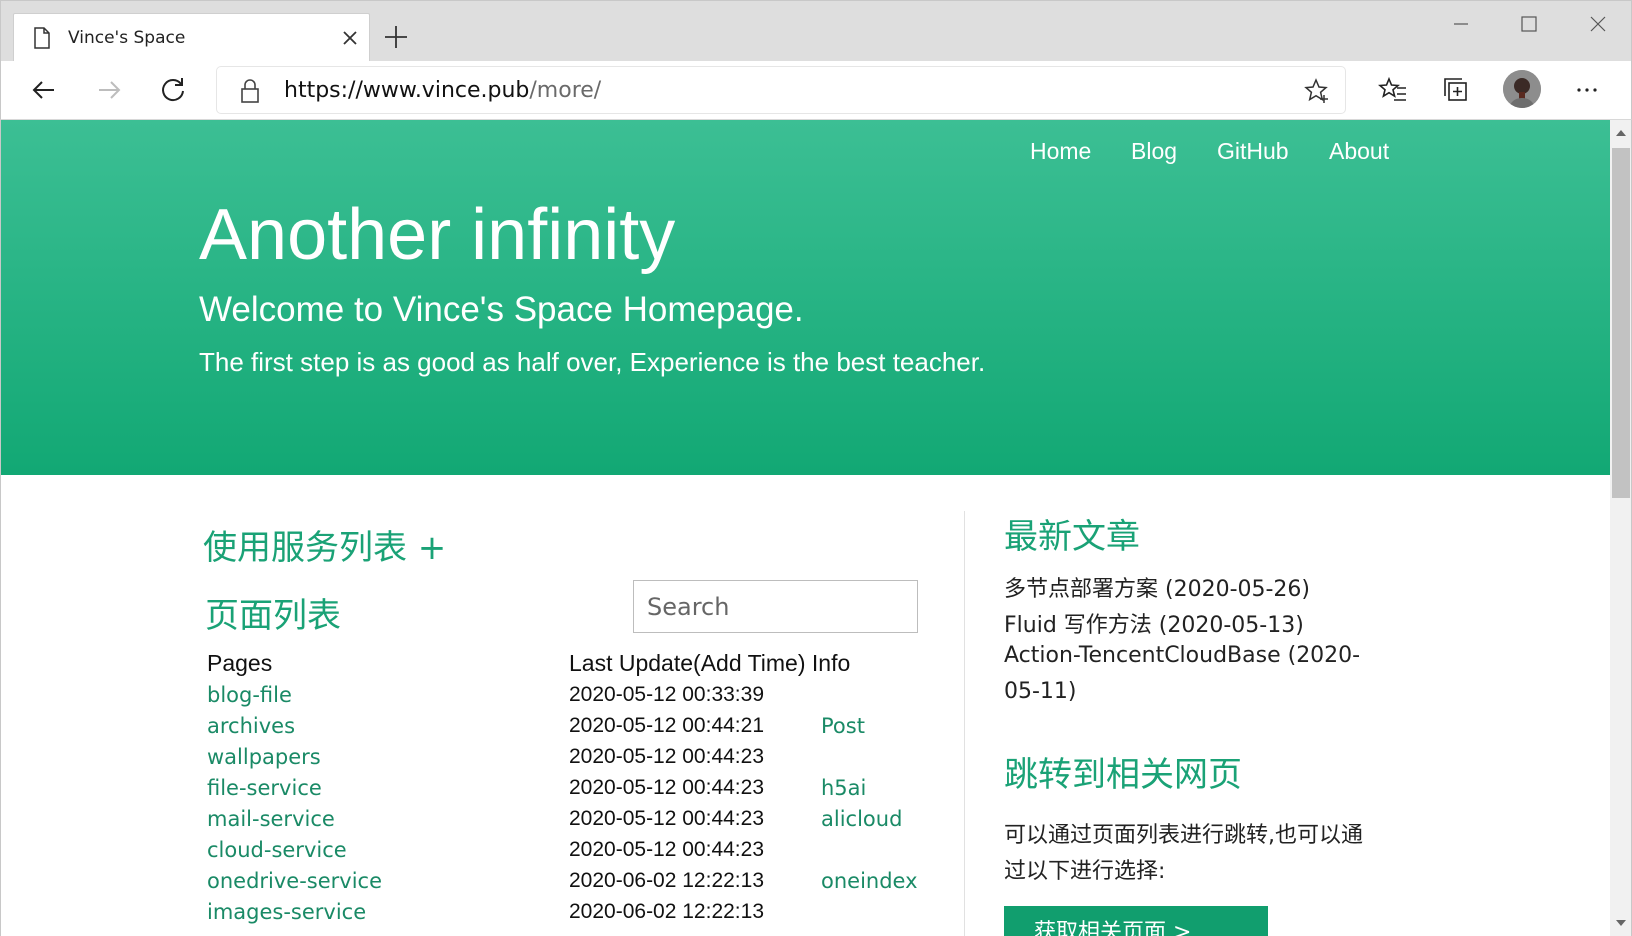 The image size is (1632, 936). Describe the element at coordinates (1621, 528) in the screenshot. I see `vertical-scrollbar` at that location.